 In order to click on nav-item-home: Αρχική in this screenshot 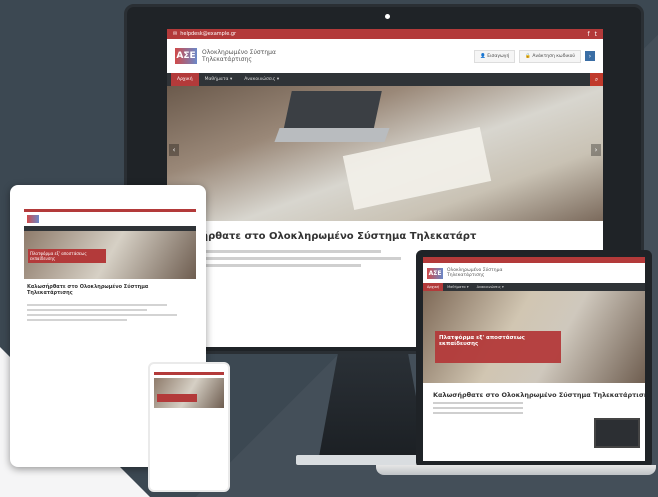, I will do `click(185, 79)`.